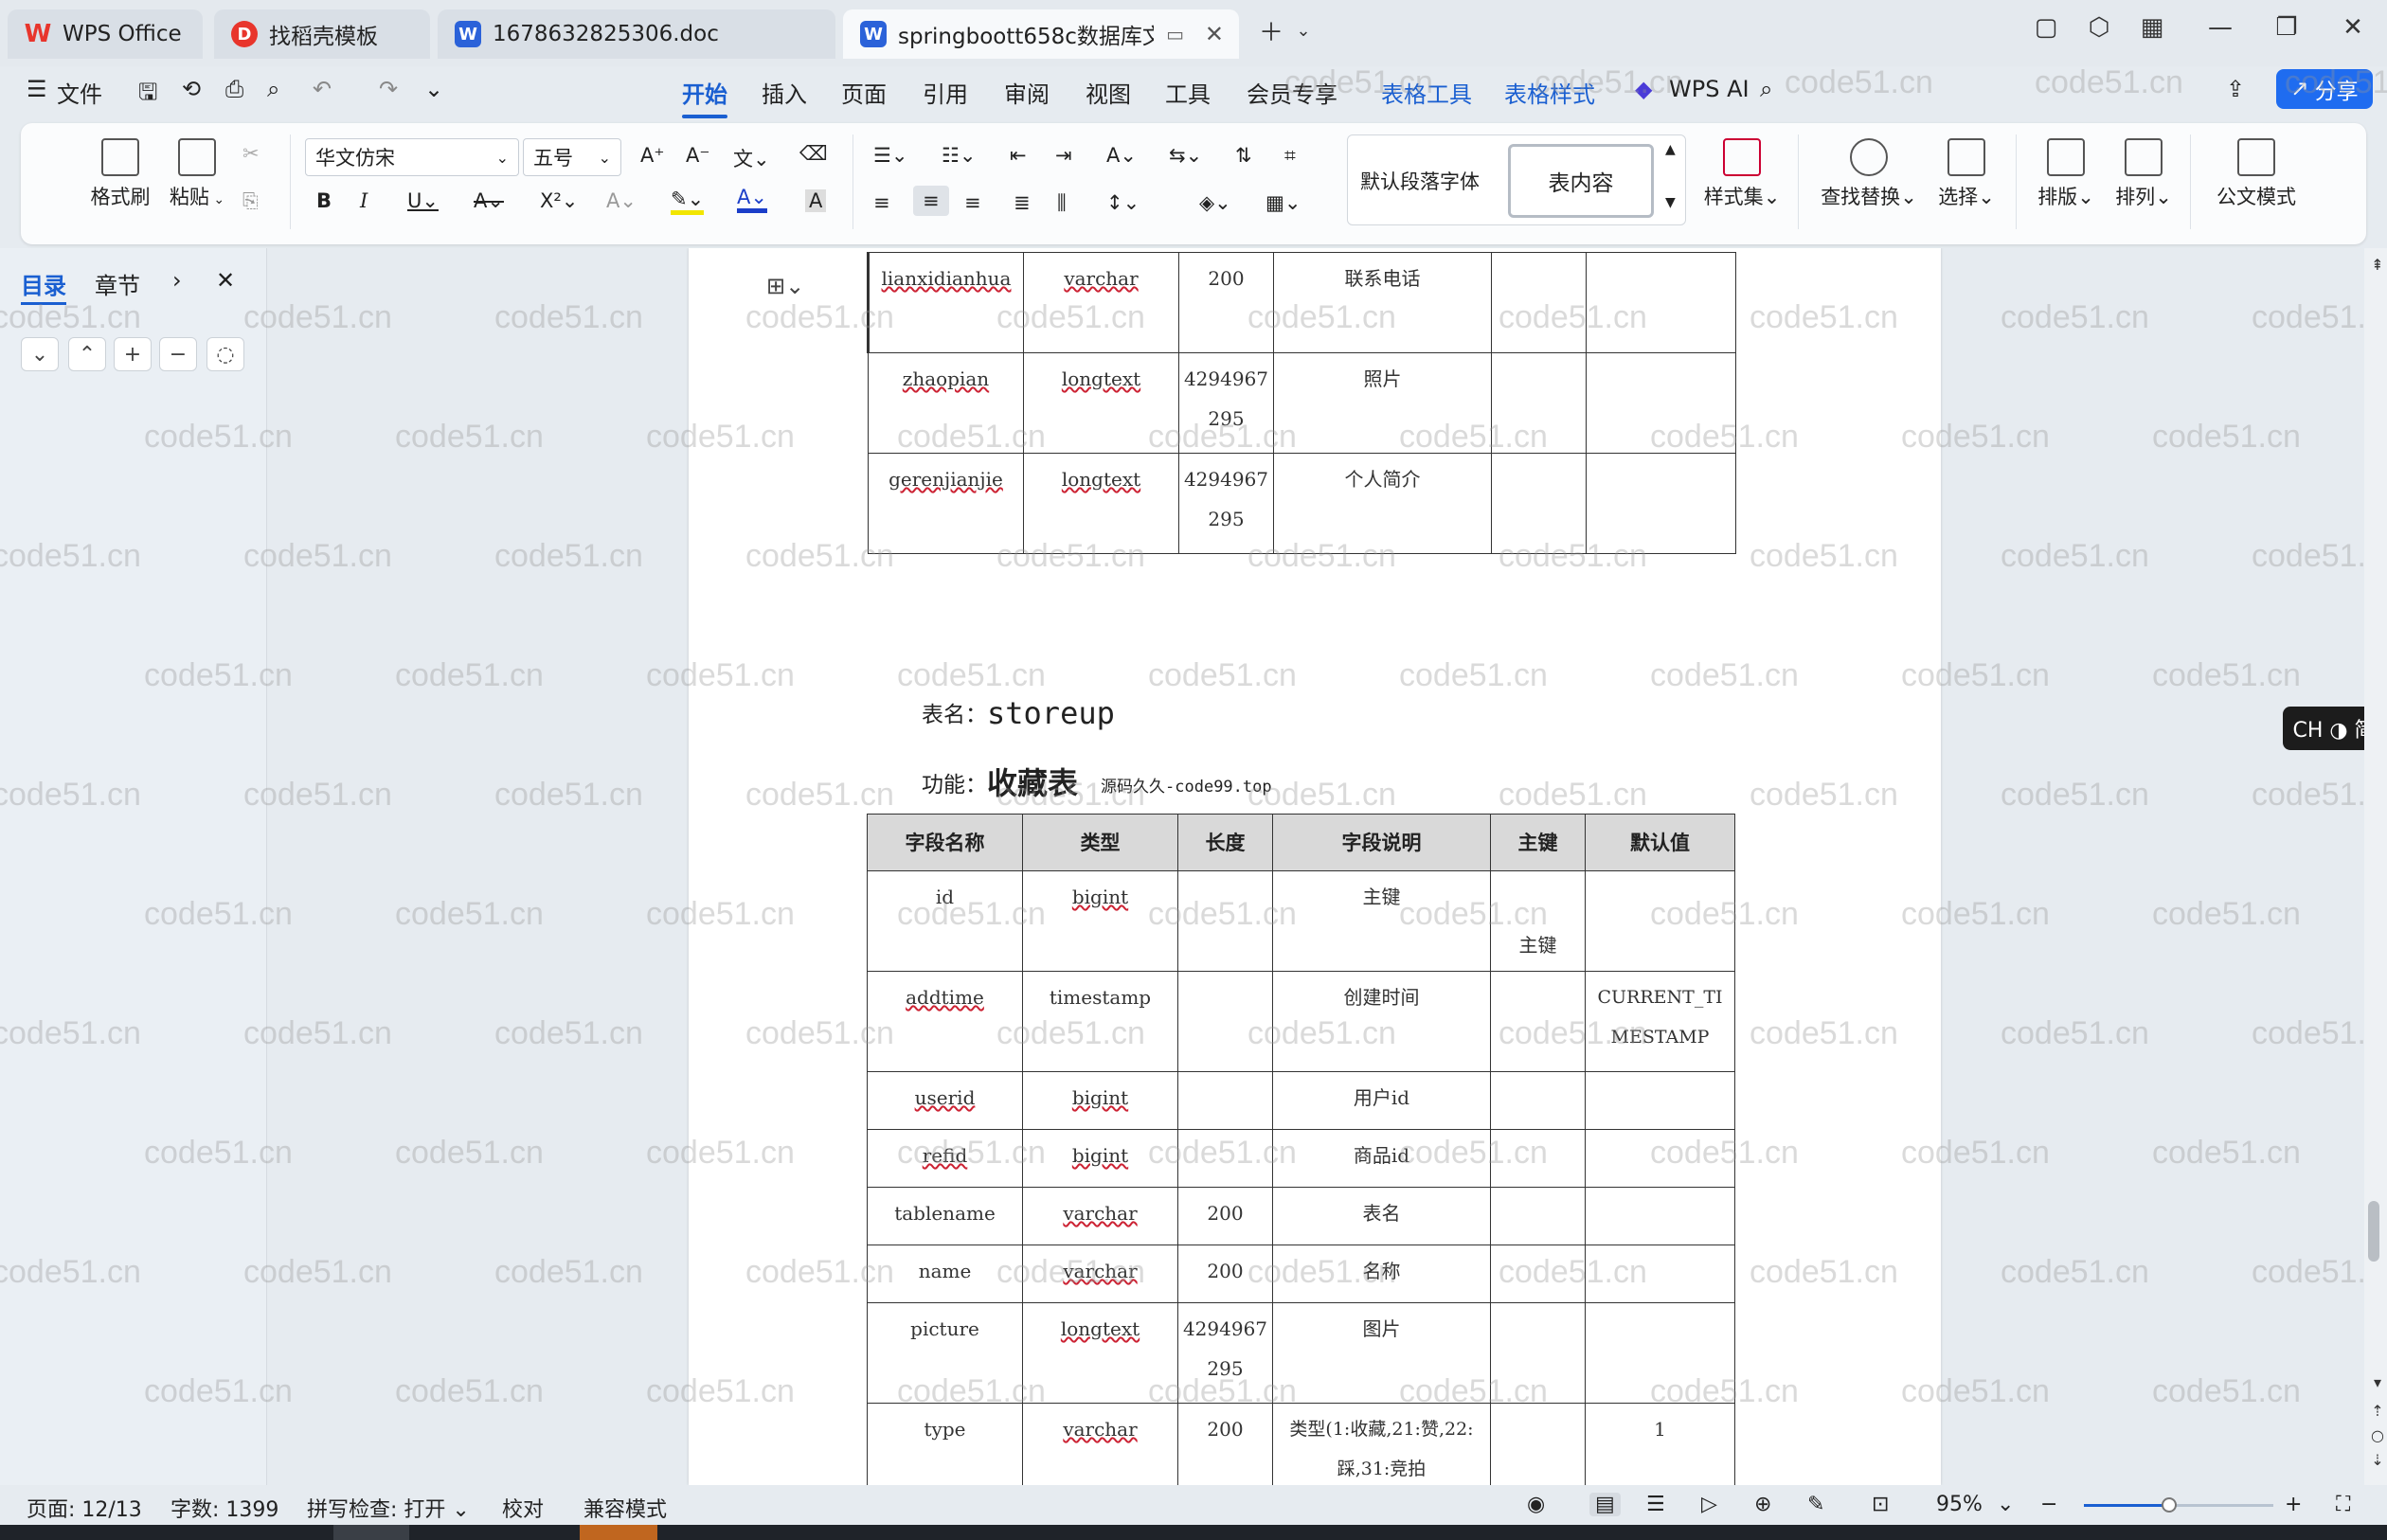 This screenshot has height=1540, width=2387. Describe the element at coordinates (1214, 34) in the screenshot. I see `close-tab-icon: ✕` at that location.